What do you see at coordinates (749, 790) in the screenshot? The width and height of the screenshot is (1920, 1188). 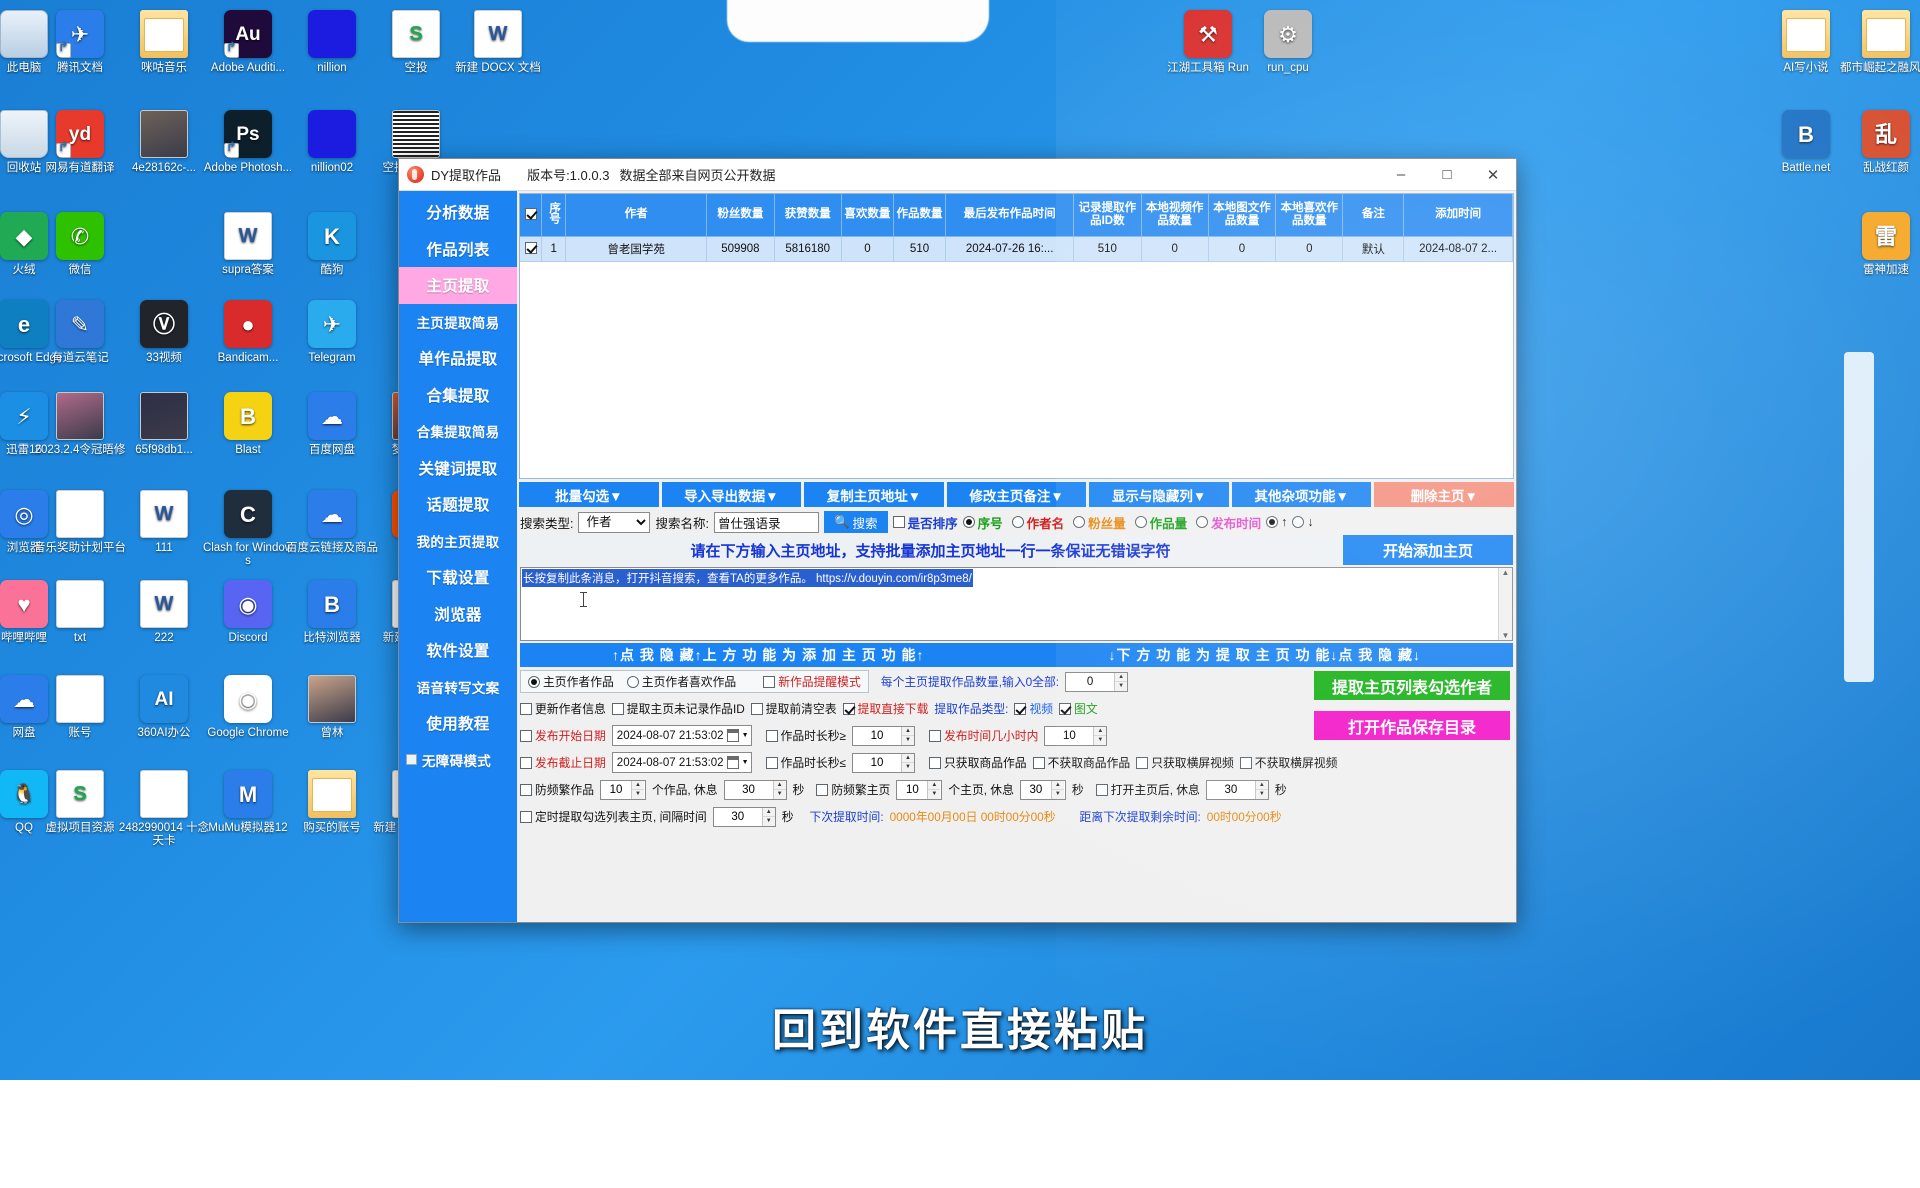 I see `anti-freq-works-rest-input` at bounding box center [749, 790].